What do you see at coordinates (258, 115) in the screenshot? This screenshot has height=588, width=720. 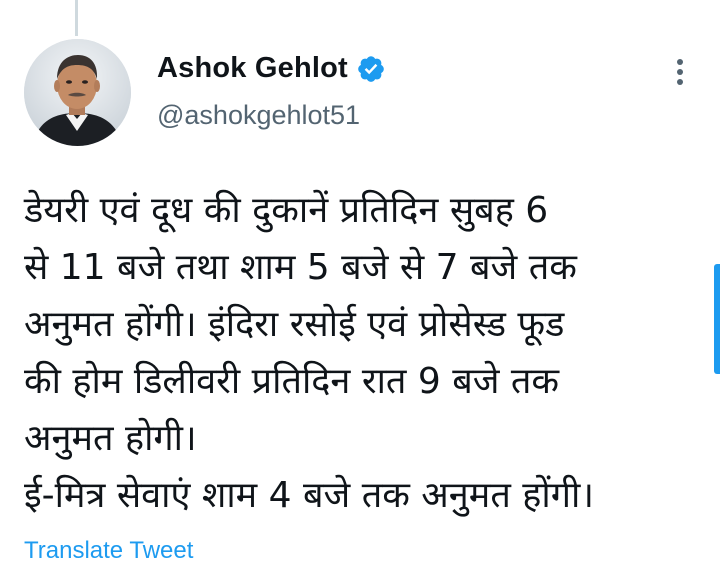 I see `author-handle: @ashokgehlot51` at bounding box center [258, 115].